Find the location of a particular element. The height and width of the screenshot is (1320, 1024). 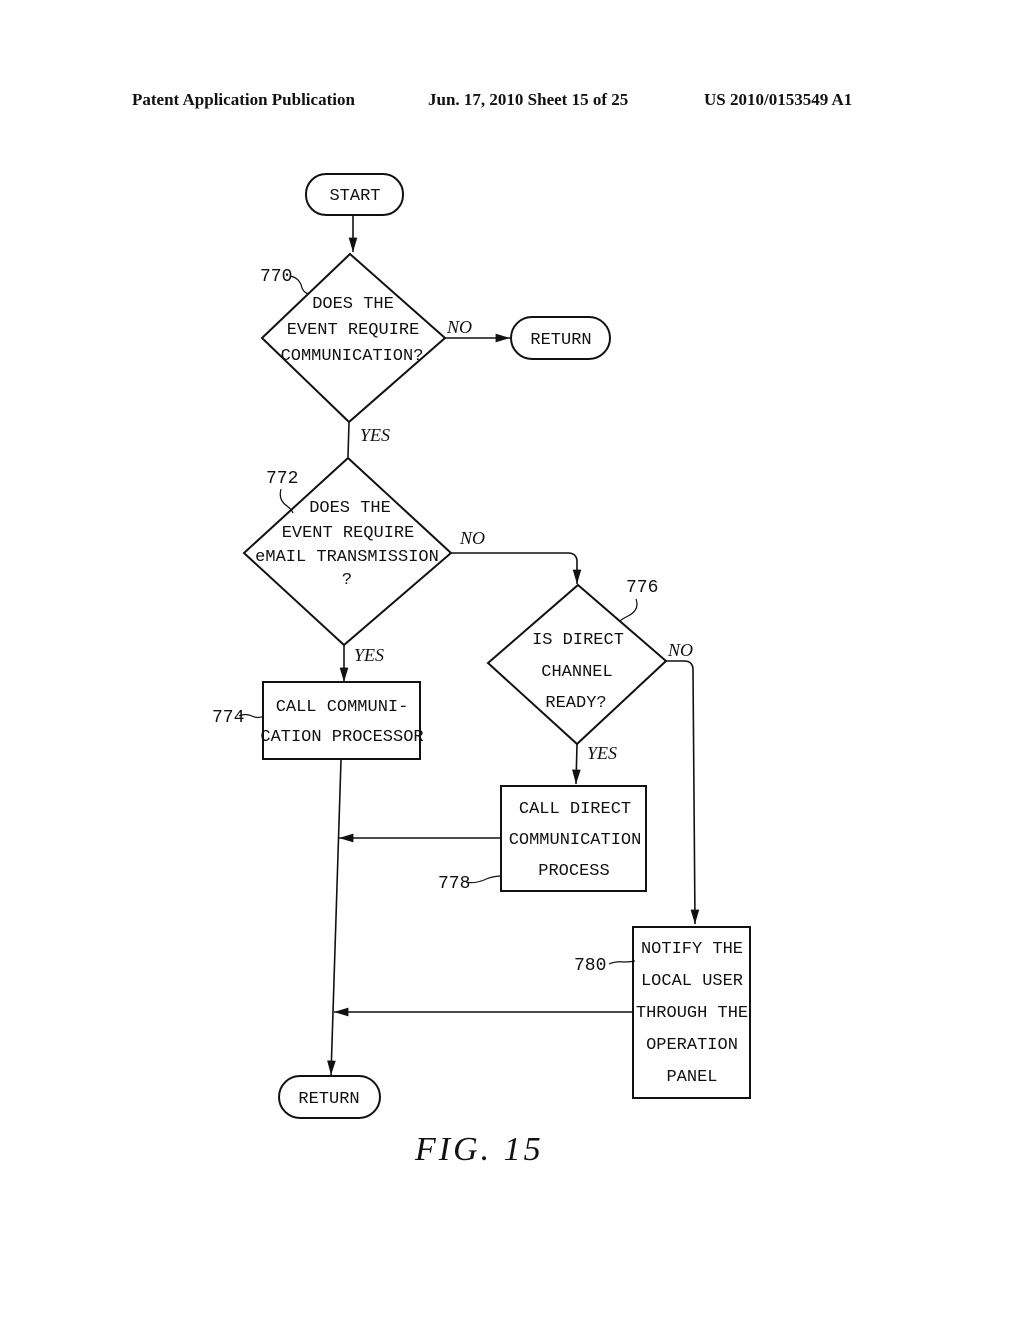

node-decision-776: IS DIRECT CHANNEL READY? 776 is located at coordinates (577, 662).